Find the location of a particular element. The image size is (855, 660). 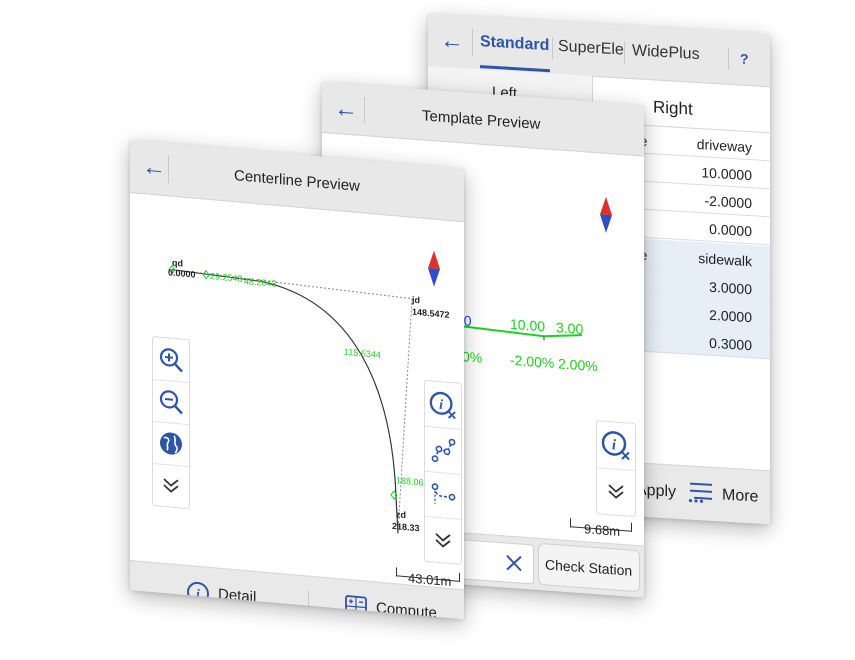

more-button: More is located at coordinates (740, 496).